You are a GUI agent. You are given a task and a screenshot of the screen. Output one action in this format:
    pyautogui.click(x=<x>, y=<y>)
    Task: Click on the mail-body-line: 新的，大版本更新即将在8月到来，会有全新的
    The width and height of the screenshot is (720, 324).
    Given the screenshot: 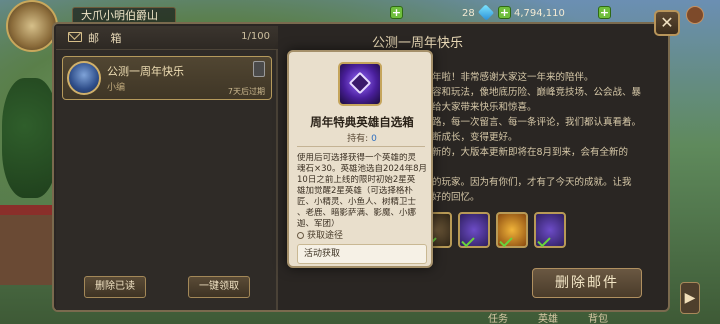 What is the action you would take?
    pyautogui.click(x=530, y=152)
    